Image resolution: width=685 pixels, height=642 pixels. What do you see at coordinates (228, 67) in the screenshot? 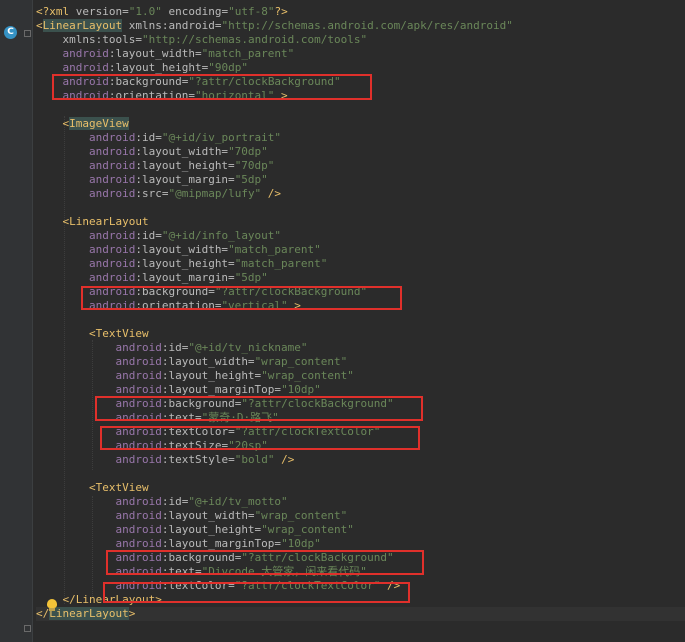
I see `code-token: "90dp"` at bounding box center [228, 67].